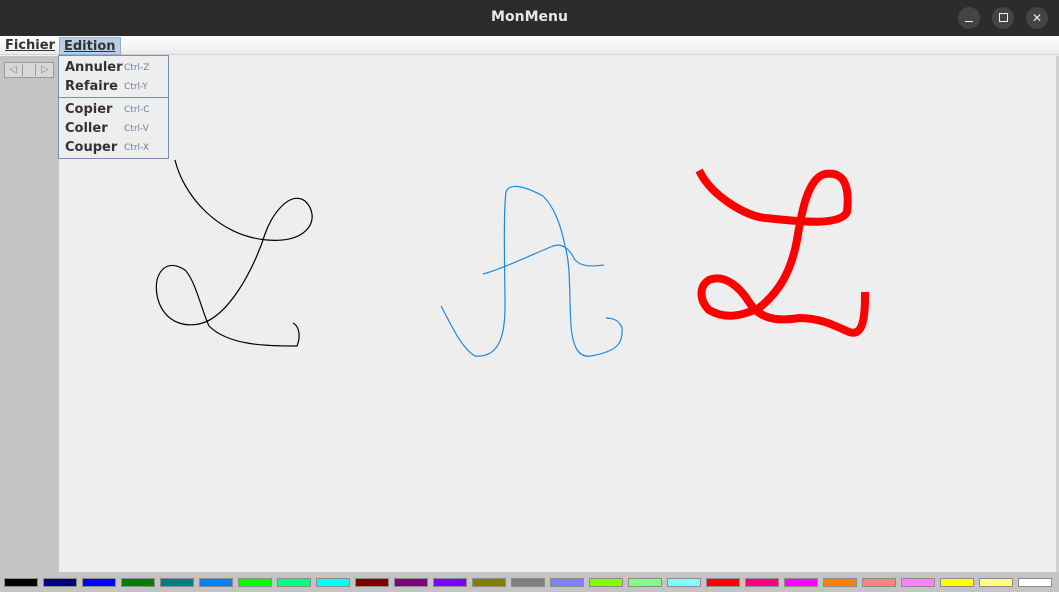  I want to click on menu-fichier-label: Fichier, so click(30, 45).